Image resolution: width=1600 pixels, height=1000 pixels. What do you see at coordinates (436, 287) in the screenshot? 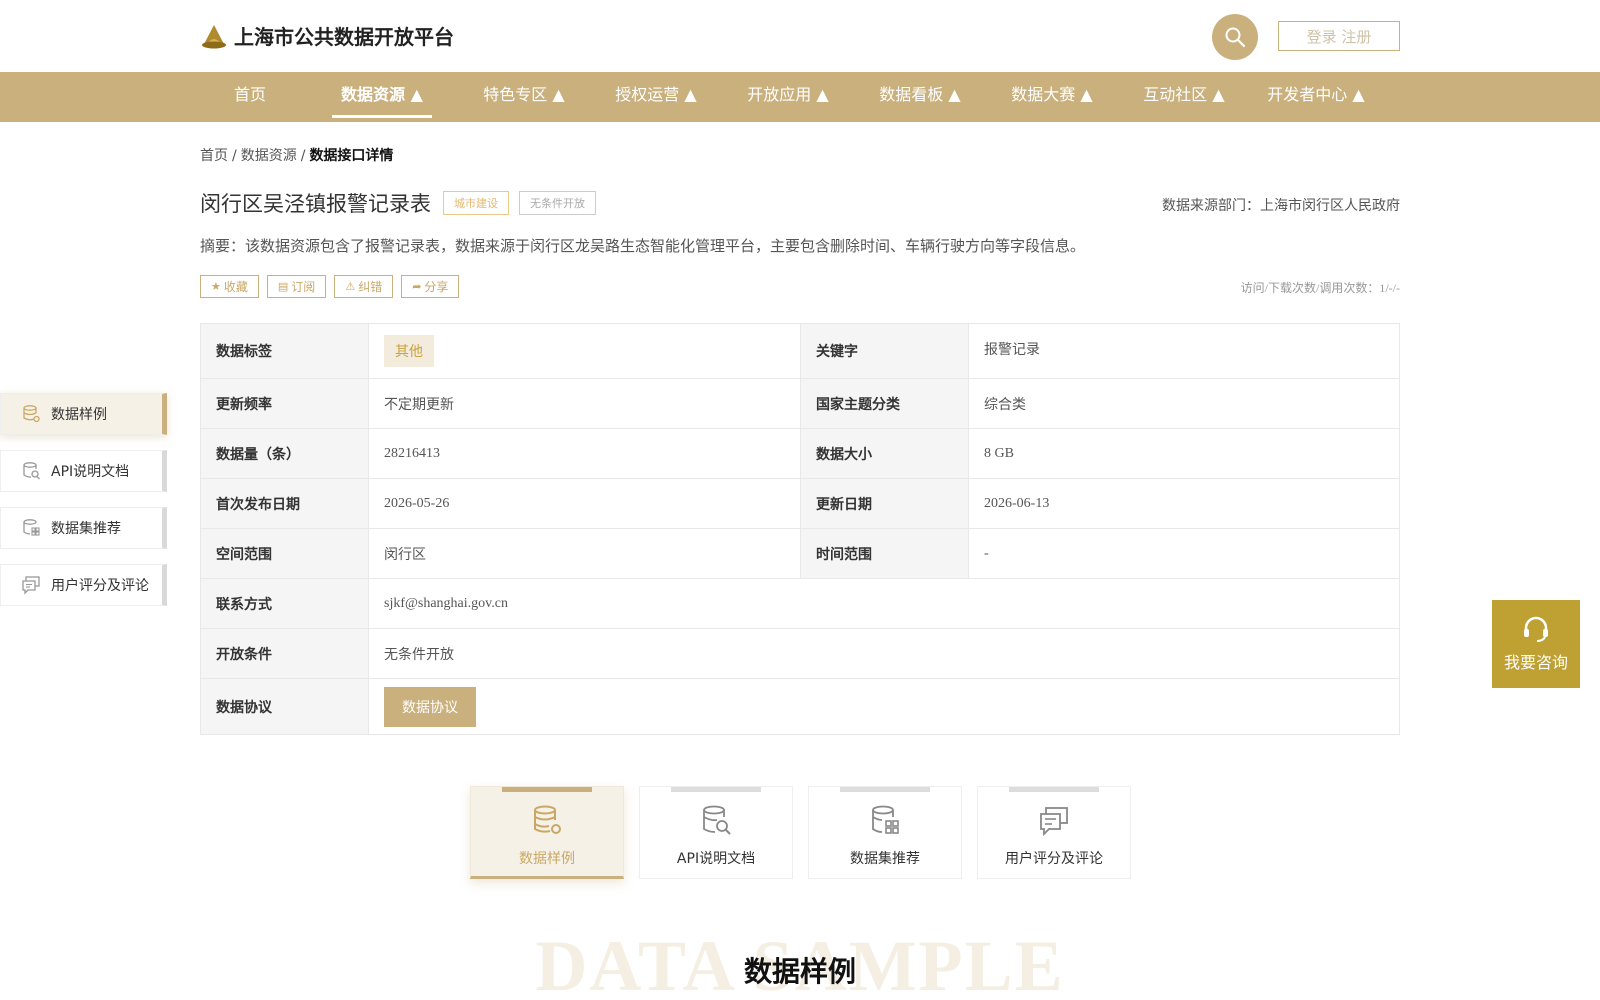
I see `share-label: 分享` at bounding box center [436, 287].